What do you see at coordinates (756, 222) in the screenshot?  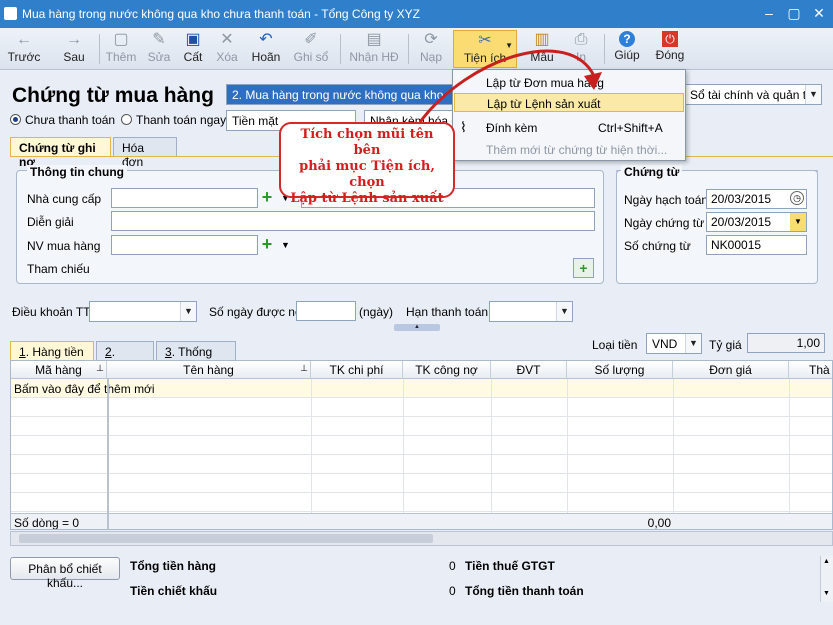 I see `voucher-date-input: 20/03/2015 ▼` at bounding box center [756, 222].